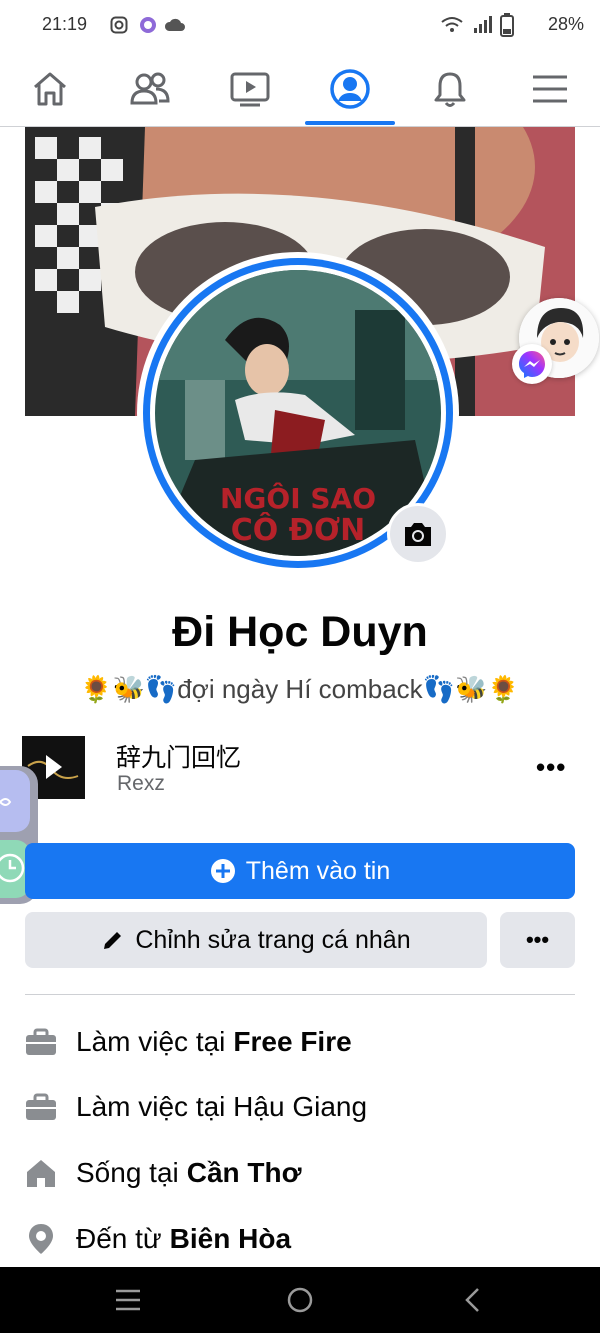 The height and width of the screenshot is (1333, 600). What do you see at coordinates (15, 801) in the screenshot?
I see `side-widget-top` at bounding box center [15, 801].